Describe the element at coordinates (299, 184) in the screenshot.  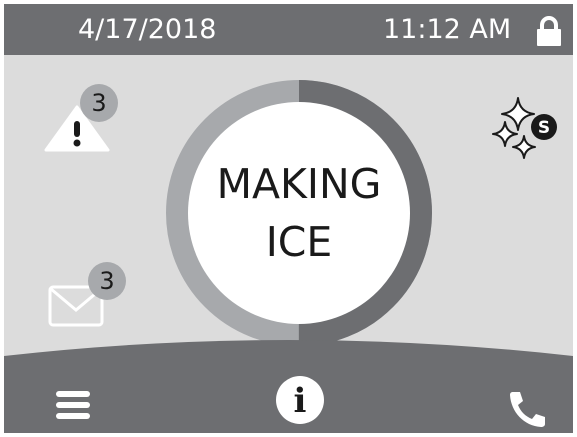
I see `status-line-1: MAKING` at that location.